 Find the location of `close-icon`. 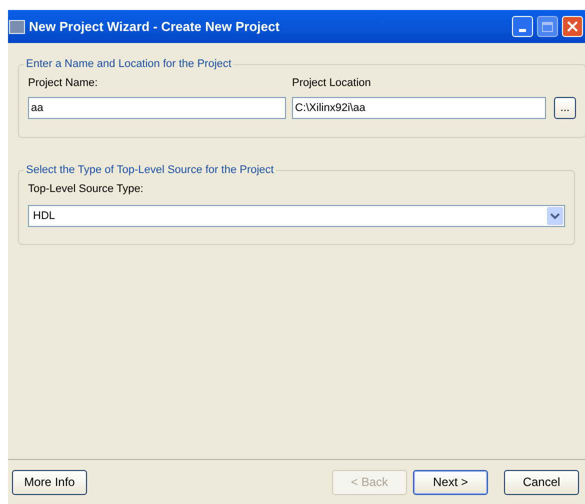

close-icon is located at coordinates (572, 26).